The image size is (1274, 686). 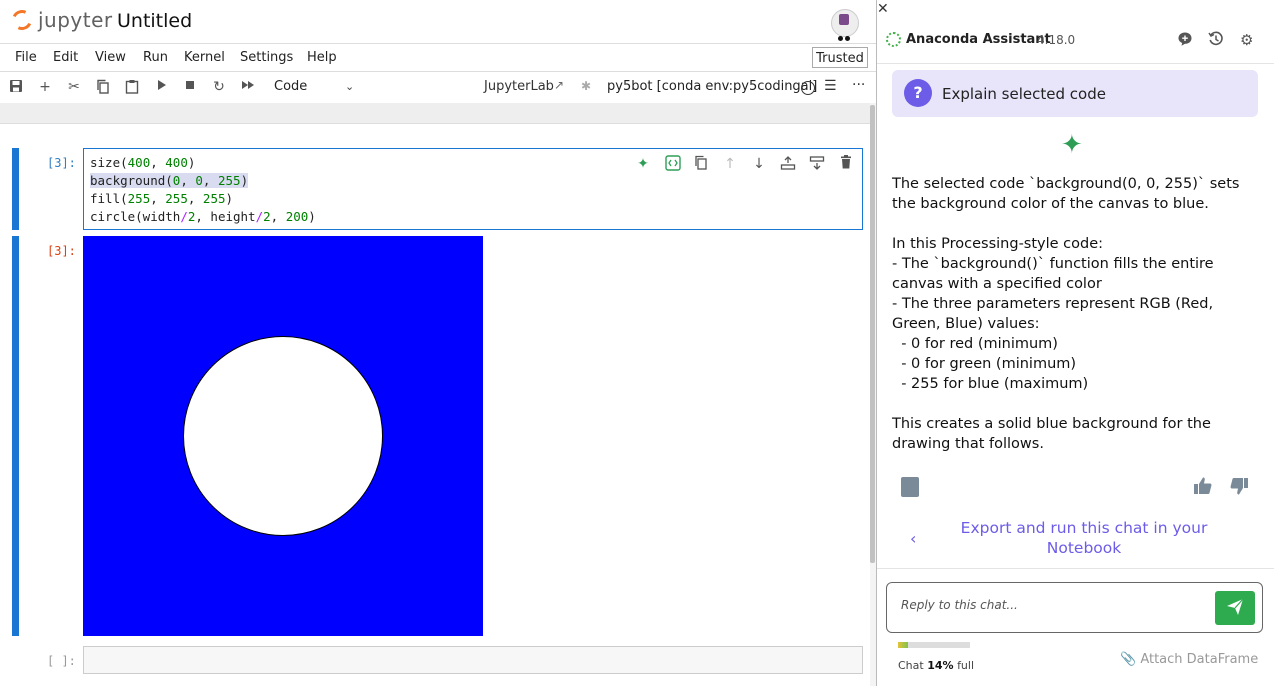 I want to click on menu-settings: Settings, so click(x=266, y=57).